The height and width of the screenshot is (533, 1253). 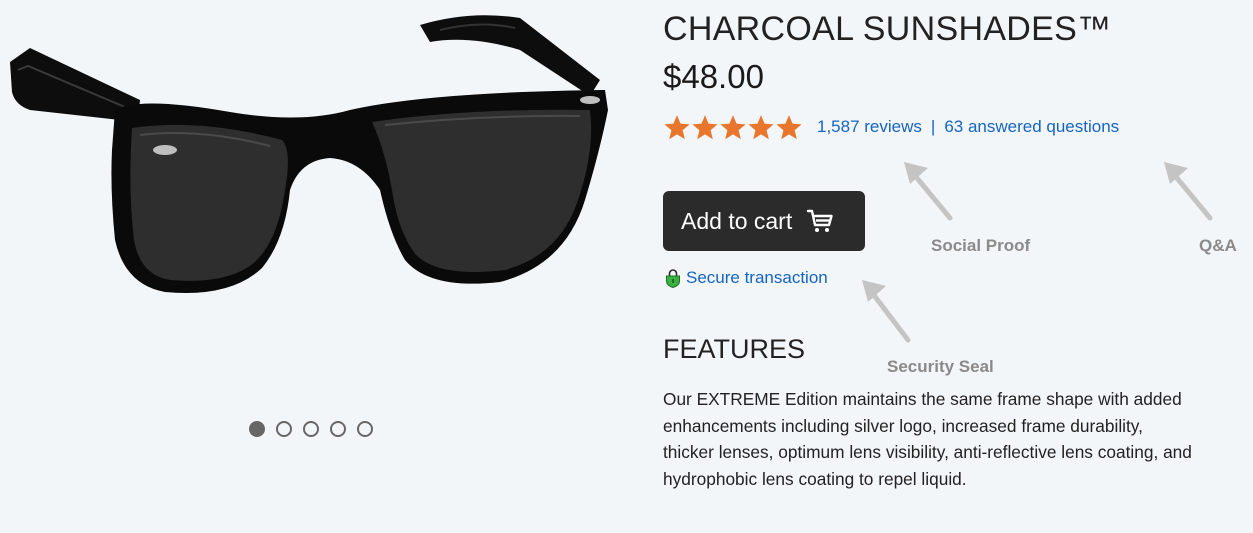 What do you see at coordinates (886, 311) in the screenshot?
I see `security-seal-arrow-icon` at bounding box center [886, 311].